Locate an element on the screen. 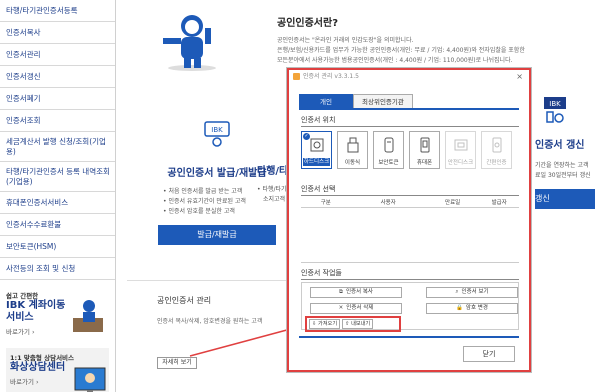  location-label-text: 휴대폰 is located at coordinates (424, 163).